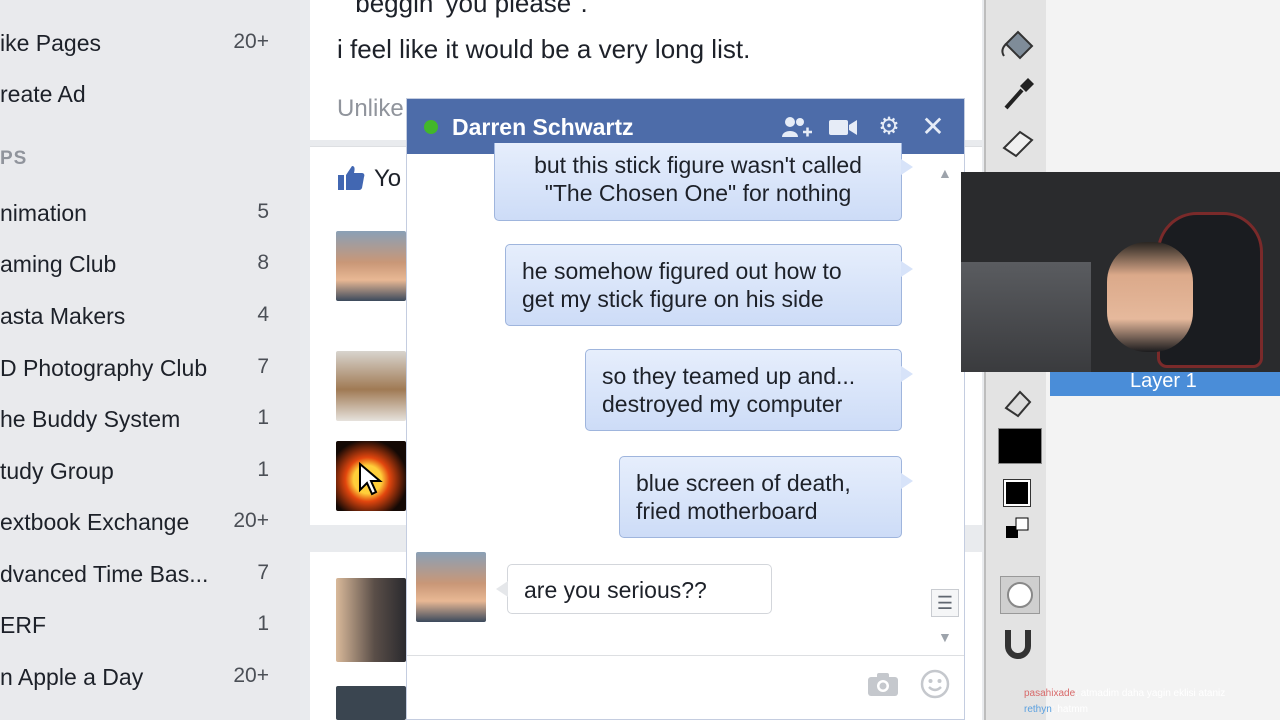 The image size is (1280, 720). I want to click on paint-bucket-icon, so click(1018, 46).